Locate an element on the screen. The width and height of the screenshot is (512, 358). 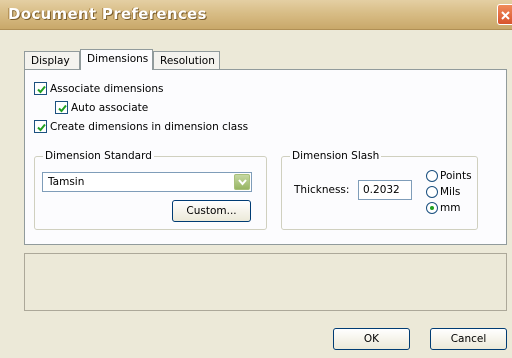
auto-associate-option: Auto associate is located at coordinates (101, 107).